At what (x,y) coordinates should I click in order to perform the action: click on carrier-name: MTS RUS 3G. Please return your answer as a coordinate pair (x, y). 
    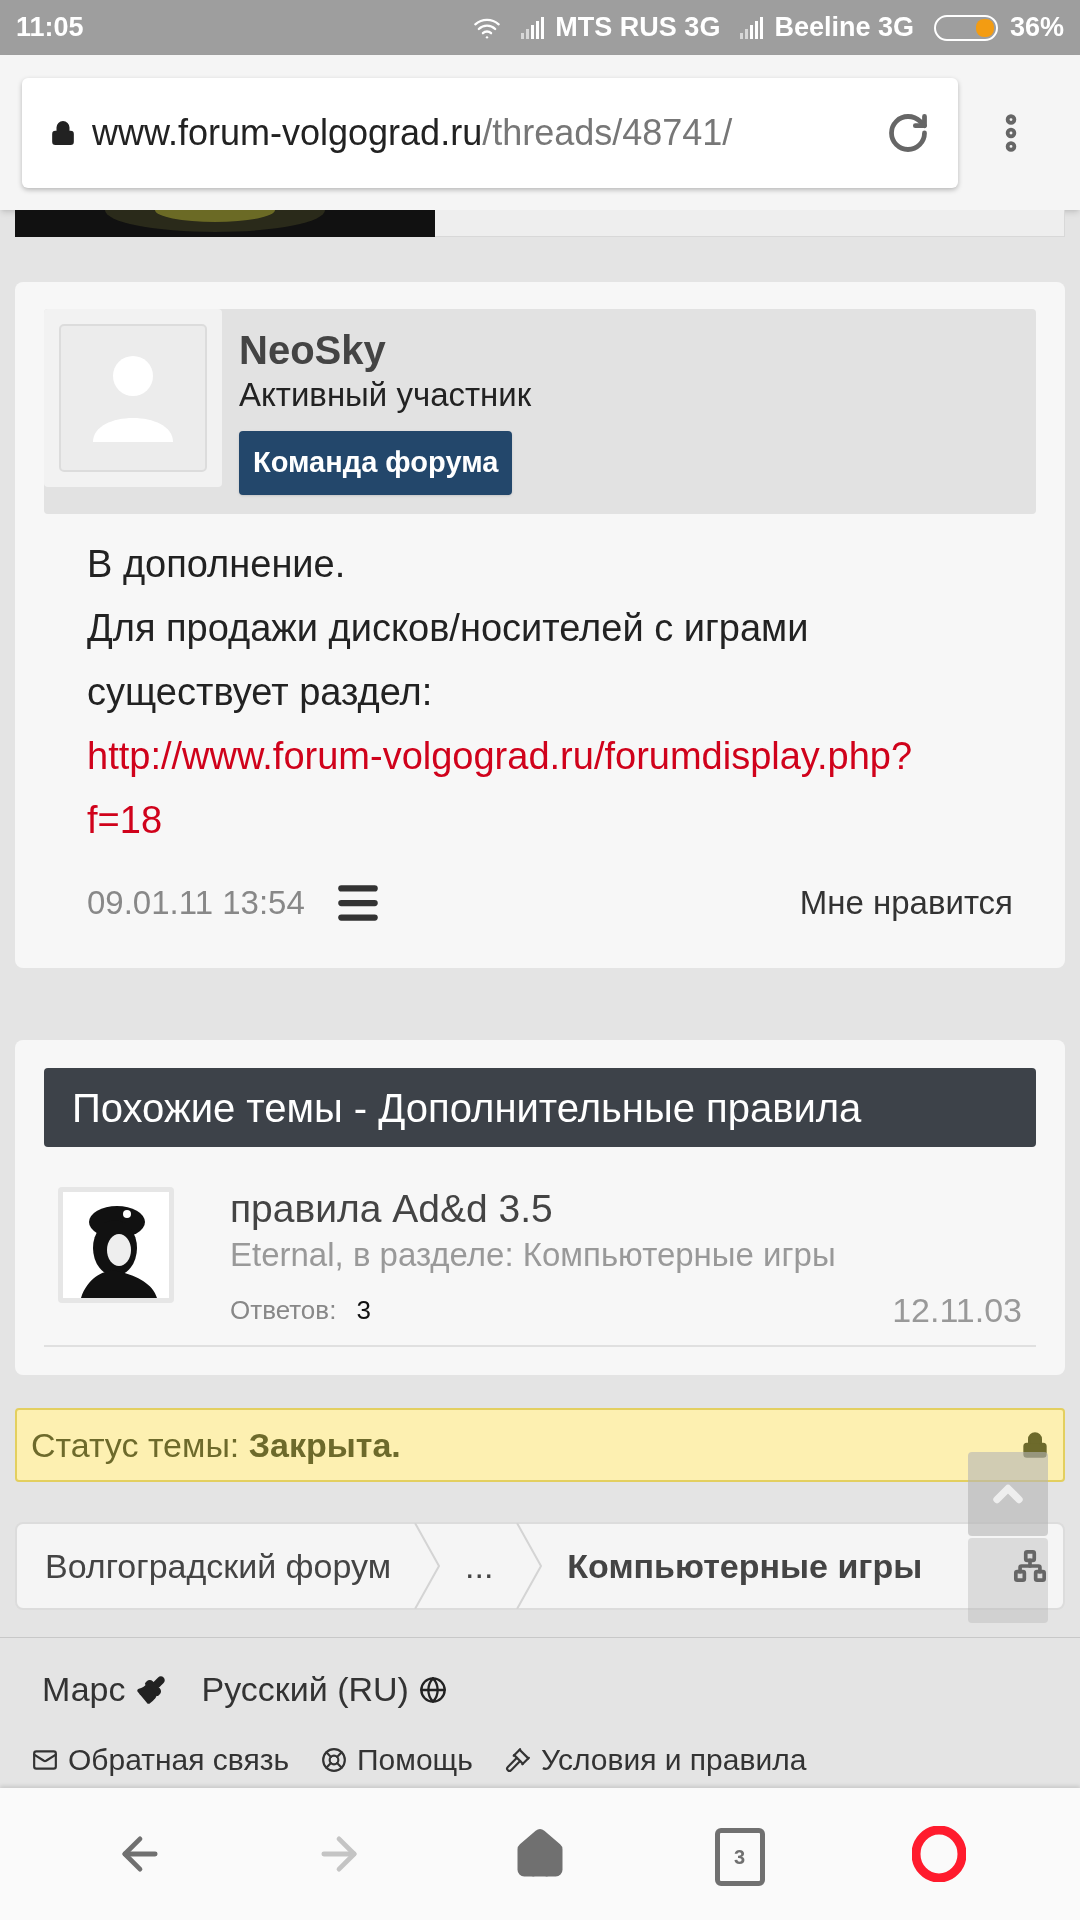
    Looking at the image, I should click on (638, 28).